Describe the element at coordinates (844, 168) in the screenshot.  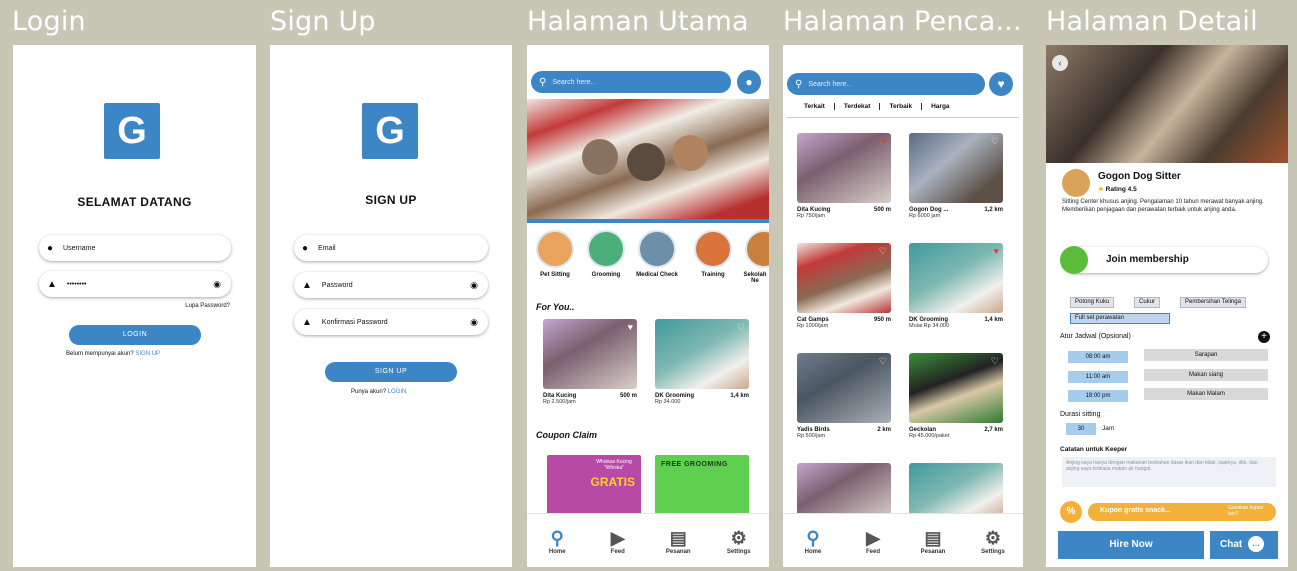
I see `card-image: ♥` at that location.